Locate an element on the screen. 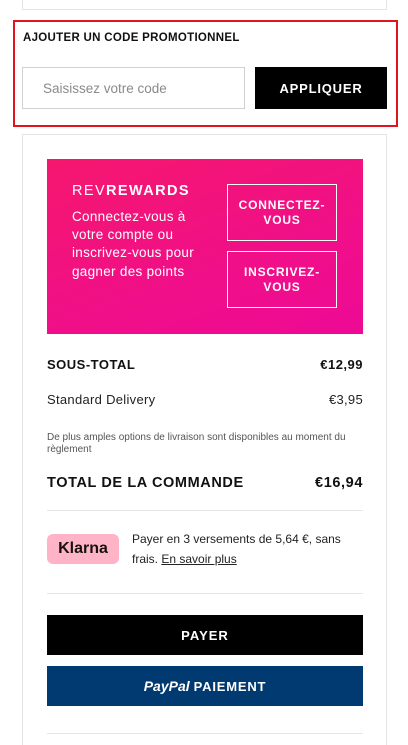  order-total-row: TOTAL DE LA COMMANDE €16,94 is located at coordinates (205, 483).